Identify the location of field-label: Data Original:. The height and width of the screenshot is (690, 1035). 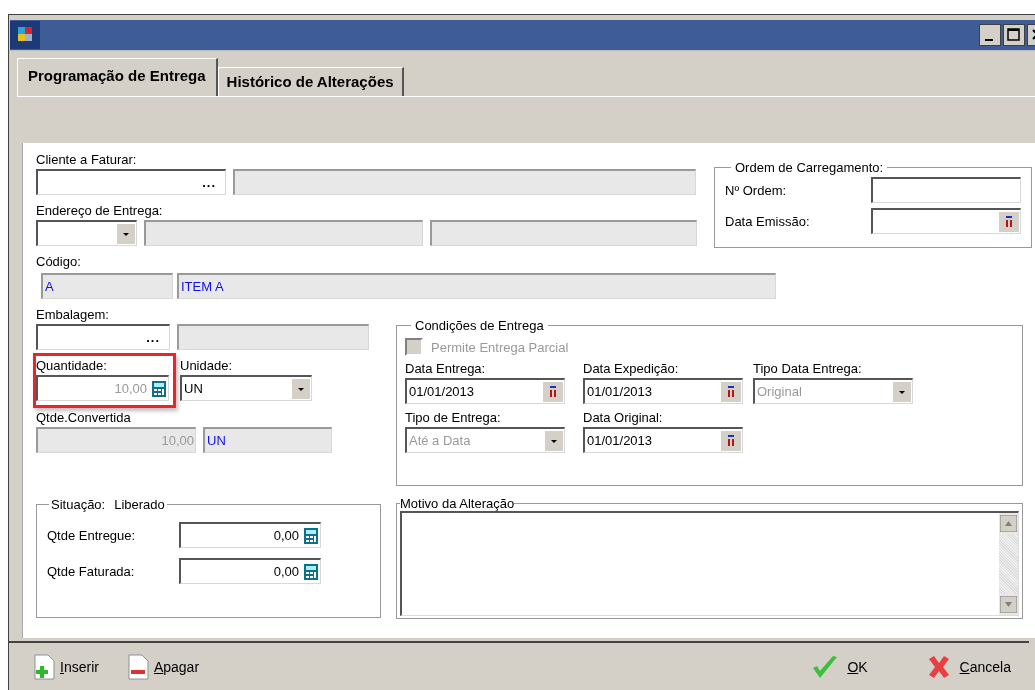
(623, 418).